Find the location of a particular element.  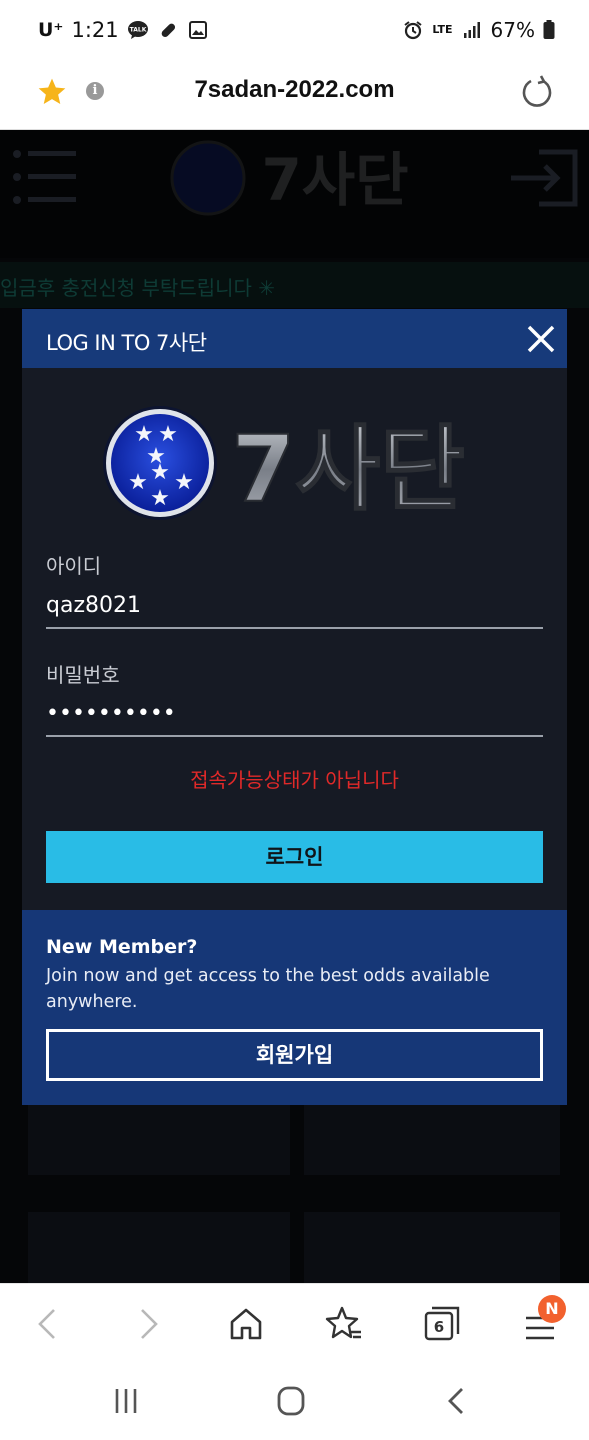

site-header: 7사단 is located at coordinates (294, 194).